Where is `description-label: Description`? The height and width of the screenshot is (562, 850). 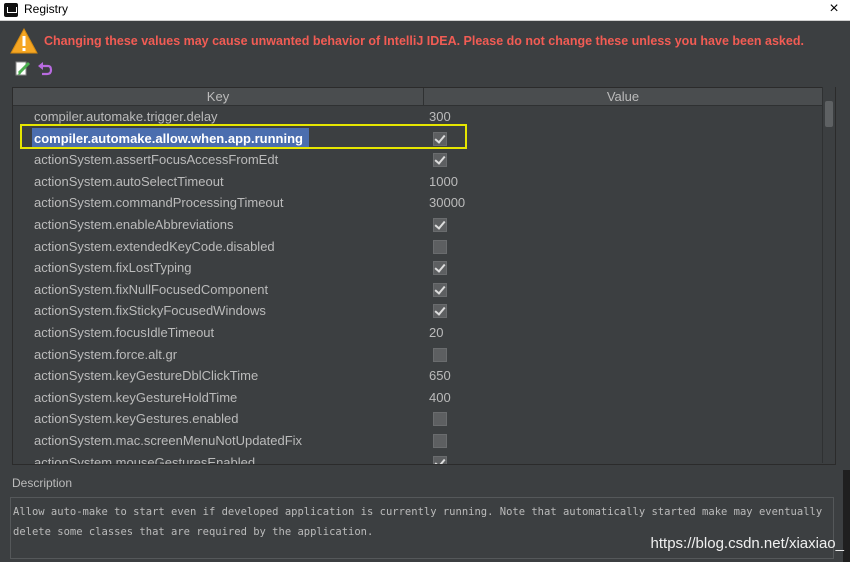
description-label: Description is located at coordinates (42, 483).